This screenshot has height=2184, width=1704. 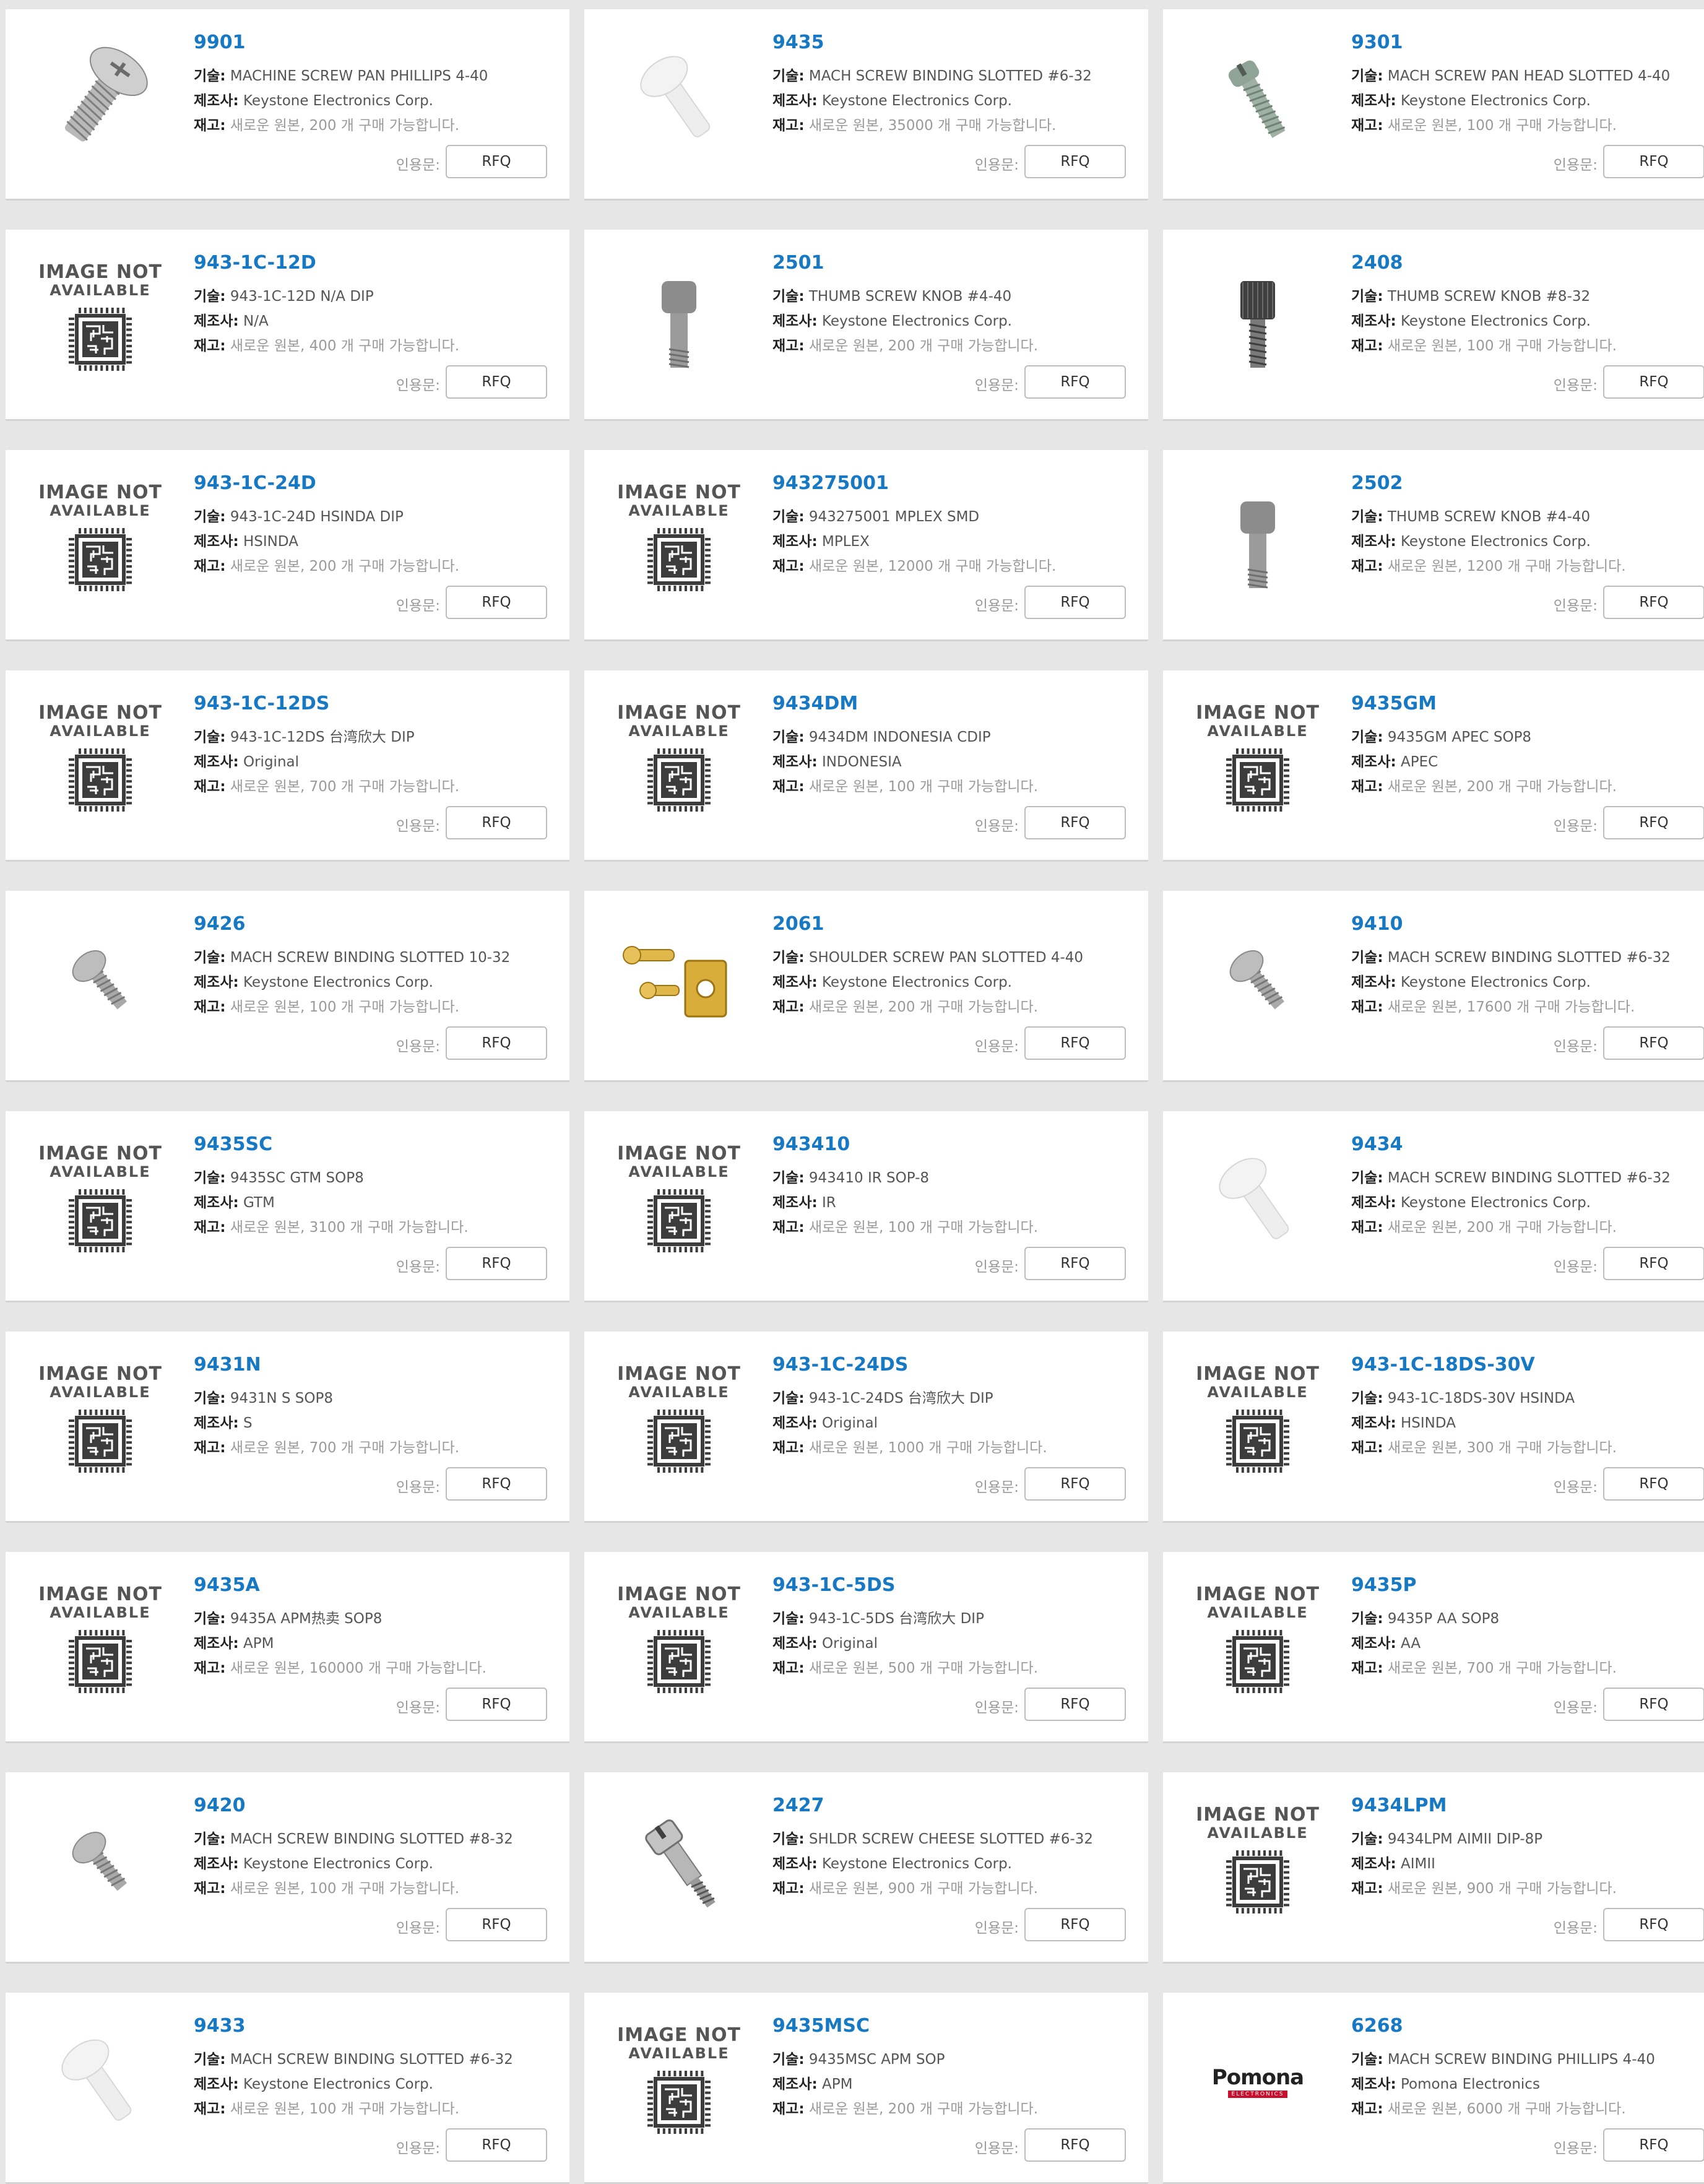 I want to click on part-number-link: 9435, so click(x=798, y=43).